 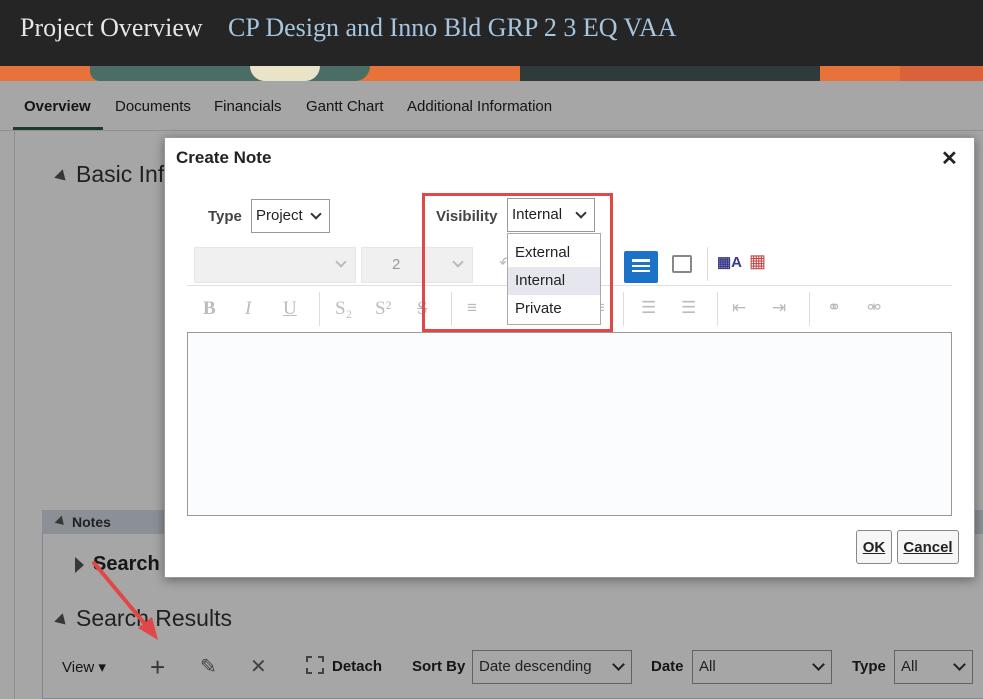 What do you see at coordinates (928, 547) in the screenshot?
I see `cancel-button: Cancel` at bounding box center [928, 547].